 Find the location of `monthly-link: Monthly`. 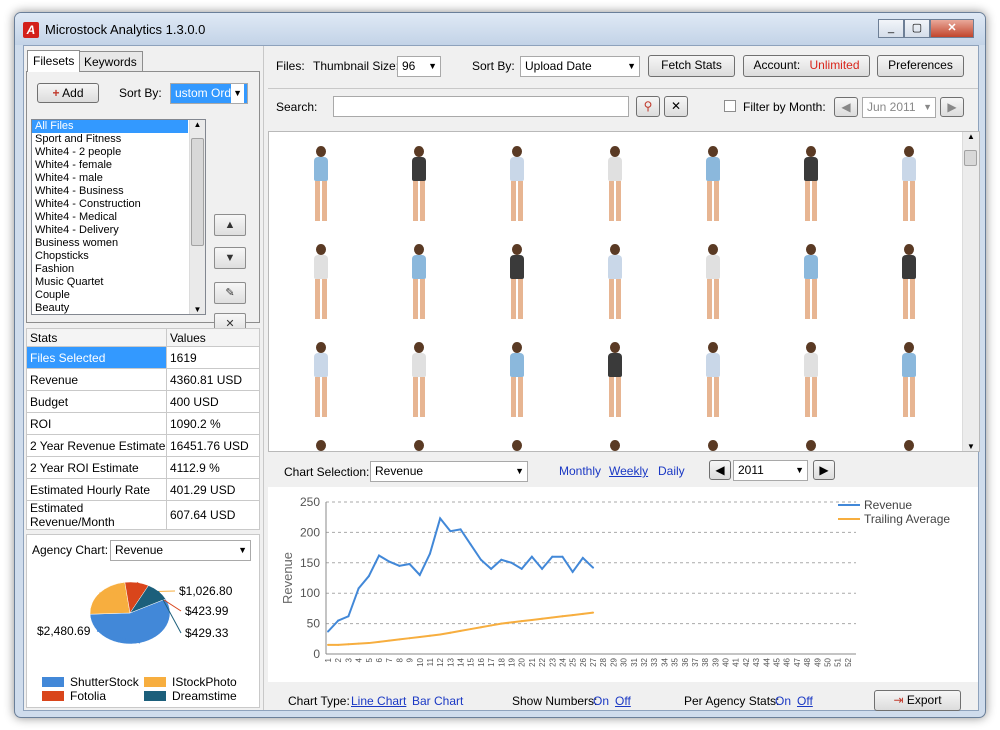

monthly-link: Monthly is located at coordinates (580, 471).